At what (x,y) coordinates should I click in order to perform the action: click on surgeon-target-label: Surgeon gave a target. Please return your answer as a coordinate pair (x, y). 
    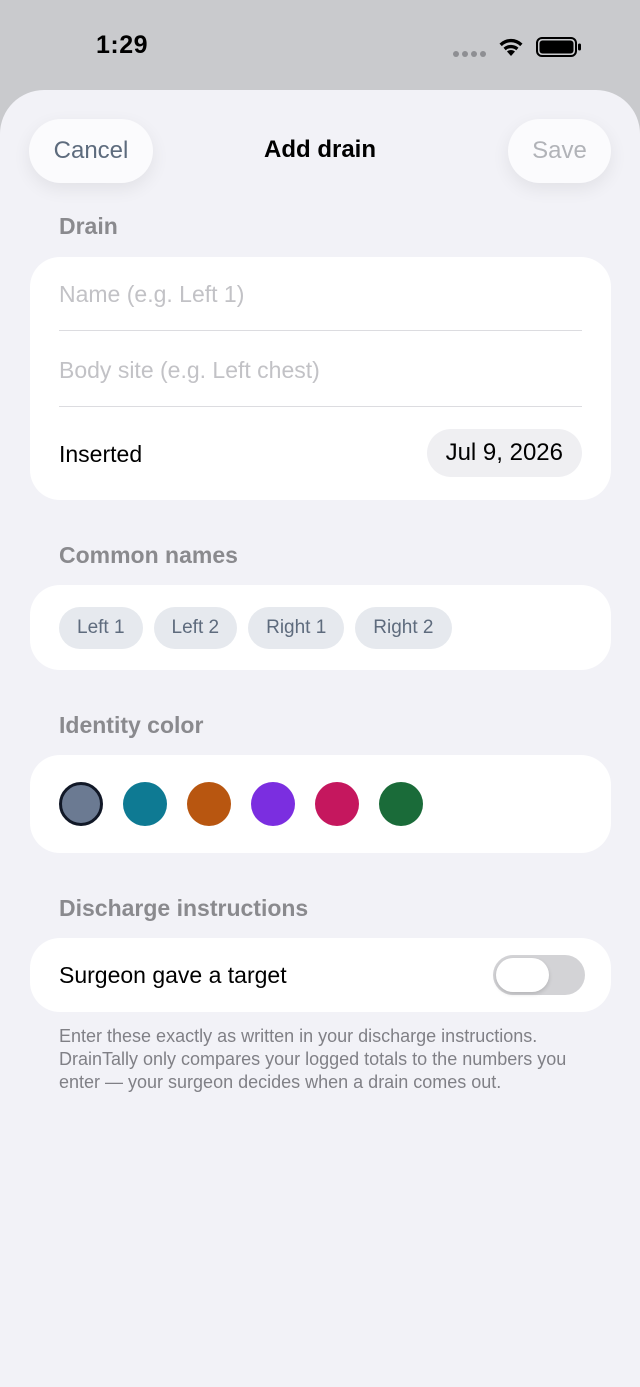
    Looking at the image, I should click on (173, 975).